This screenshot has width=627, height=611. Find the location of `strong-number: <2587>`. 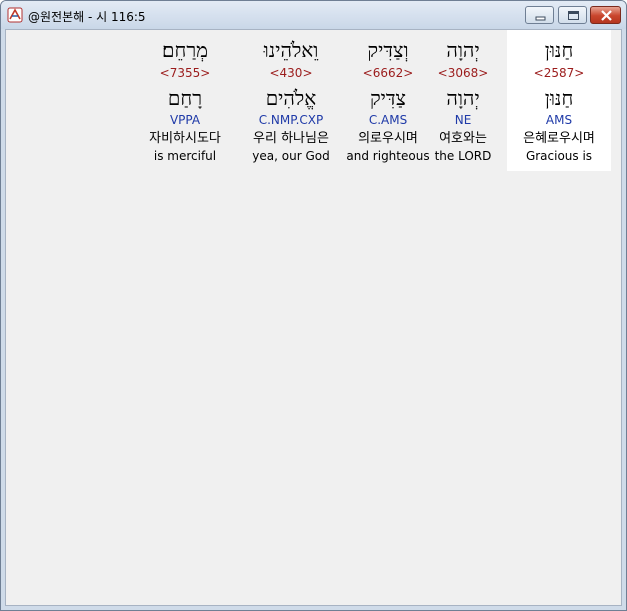

strong-number: <2587> is located at coordinates (559, 73).